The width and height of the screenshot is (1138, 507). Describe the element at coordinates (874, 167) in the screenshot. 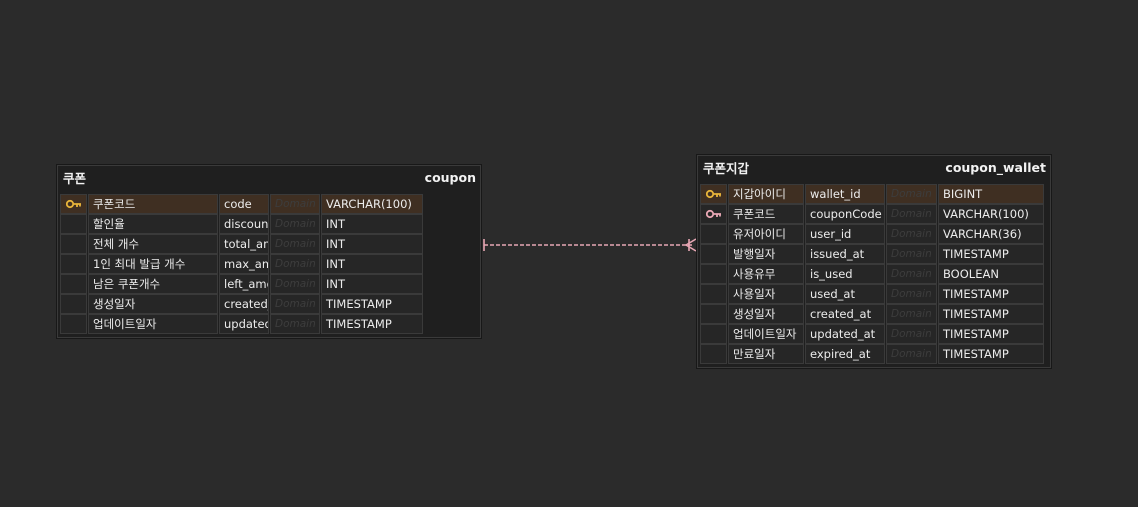

I see `table-header: 쿠폰지갑 coupon_wallet` at that location.